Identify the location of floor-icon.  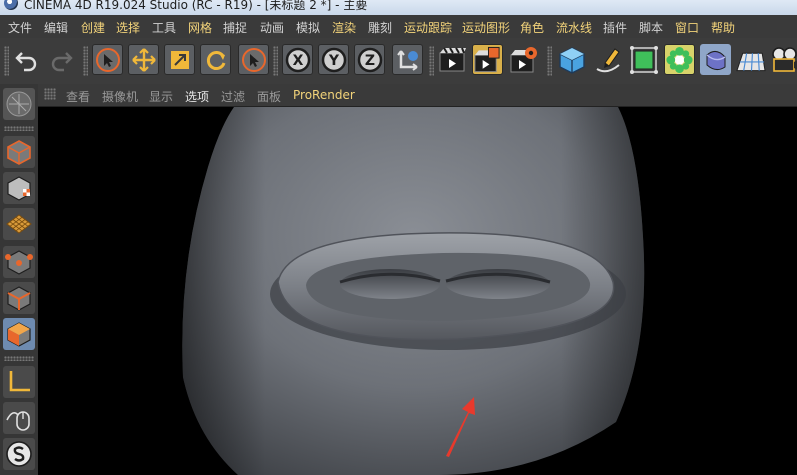
(751, 61).